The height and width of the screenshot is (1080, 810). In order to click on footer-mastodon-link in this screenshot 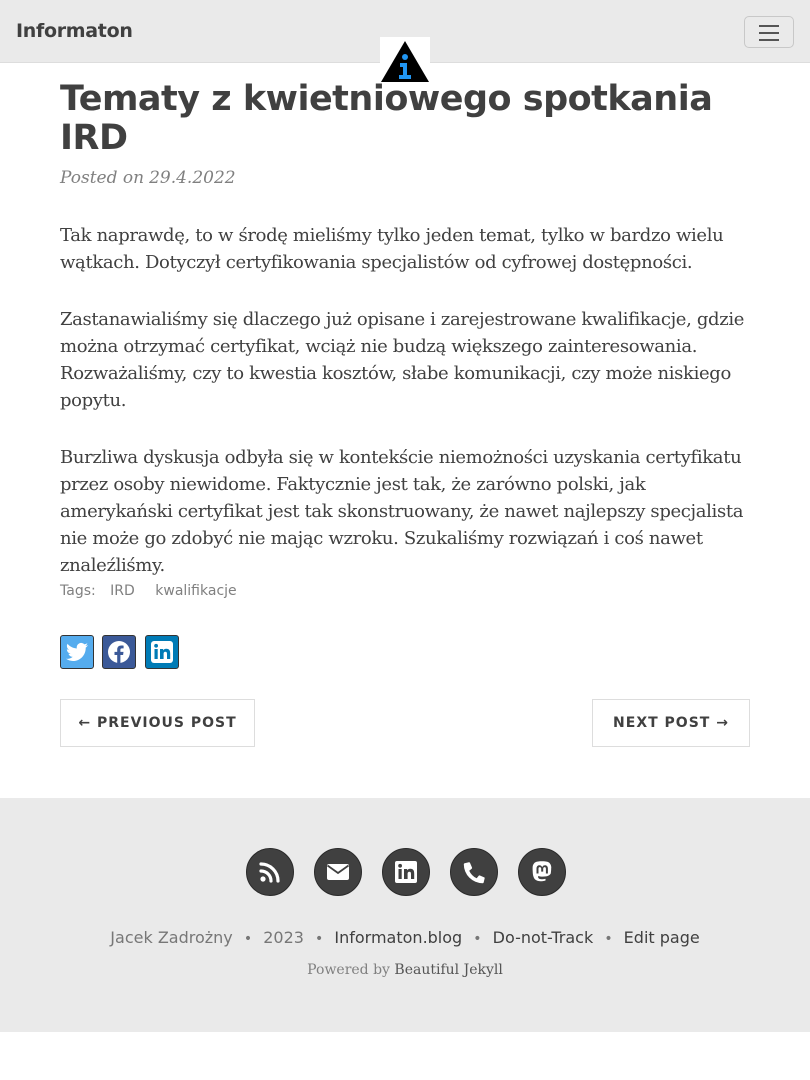, I will do `click(542, 872)`.